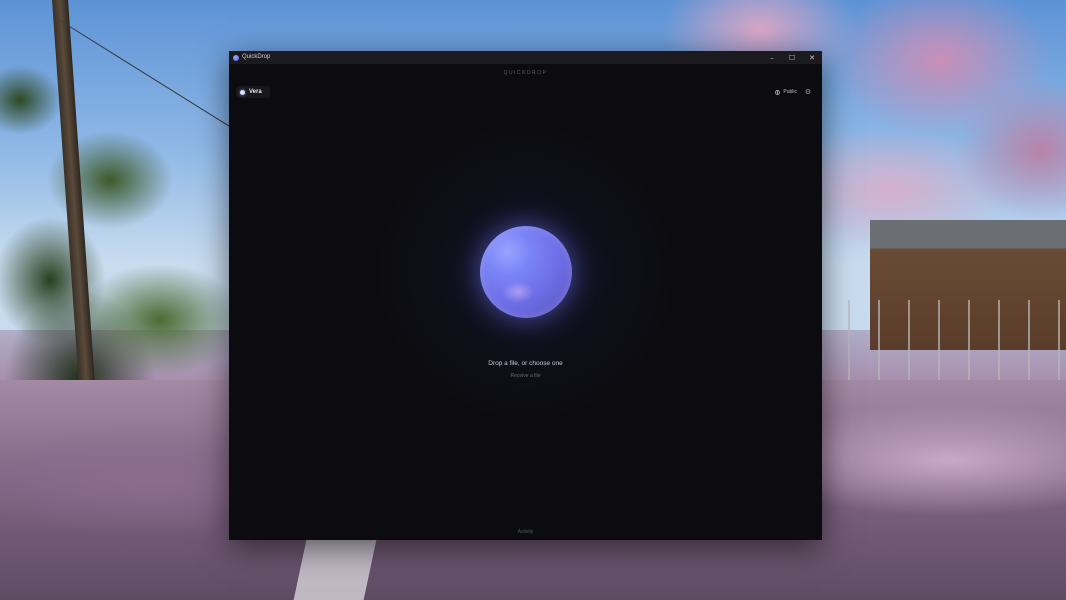  What do you see at coordinates (236, 57) in the screenshot?
I see `app-icon` at bounding box center [236, 57].